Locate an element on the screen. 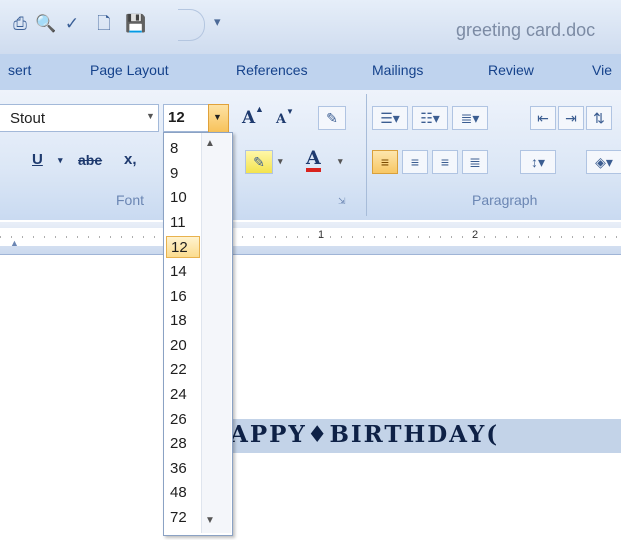  font-size-option-14: 14 is located at coordinates (185, 272).